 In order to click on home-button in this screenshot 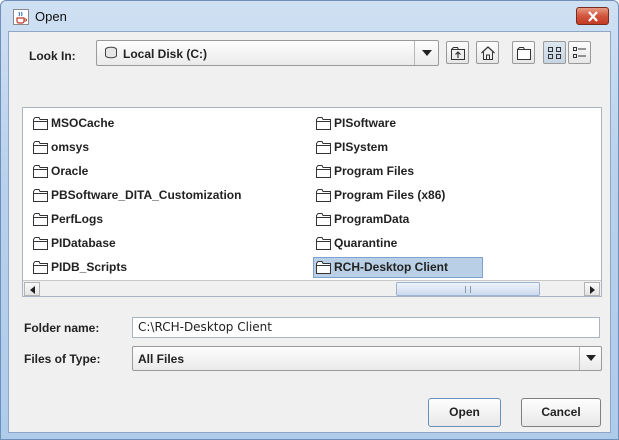, I will do `click(487, 52)`.